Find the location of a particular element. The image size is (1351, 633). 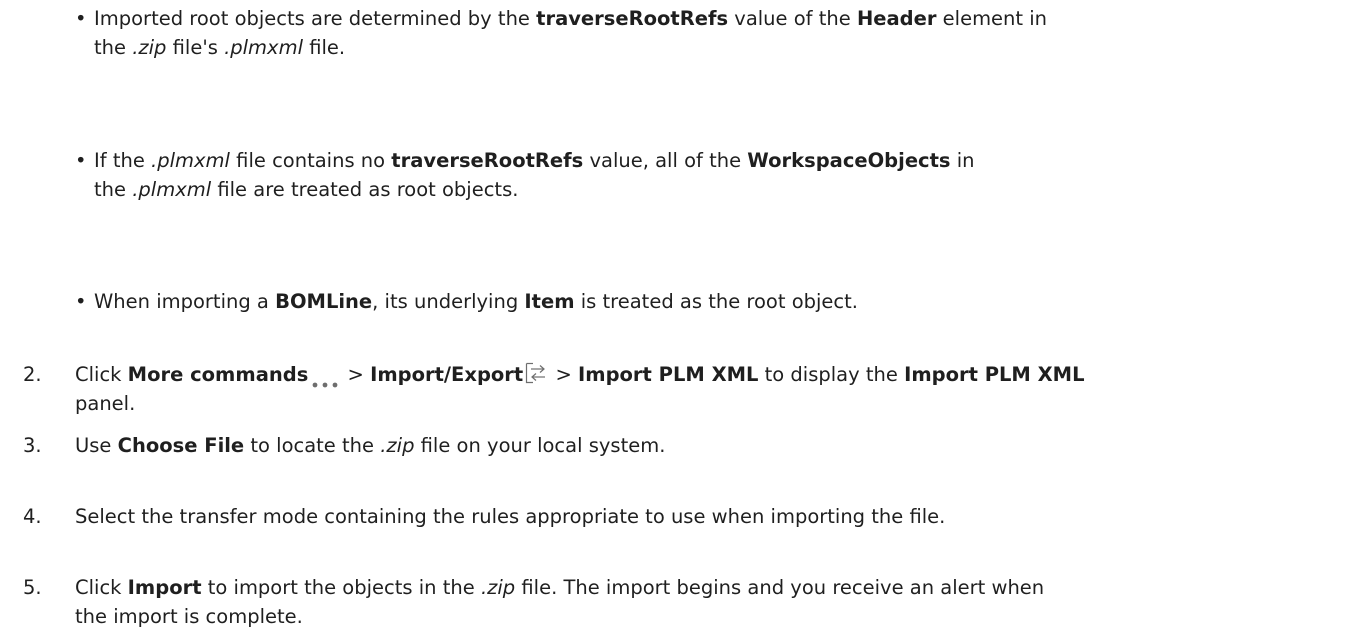

text: is treated as the root object. is located at coordinates (716, 301).